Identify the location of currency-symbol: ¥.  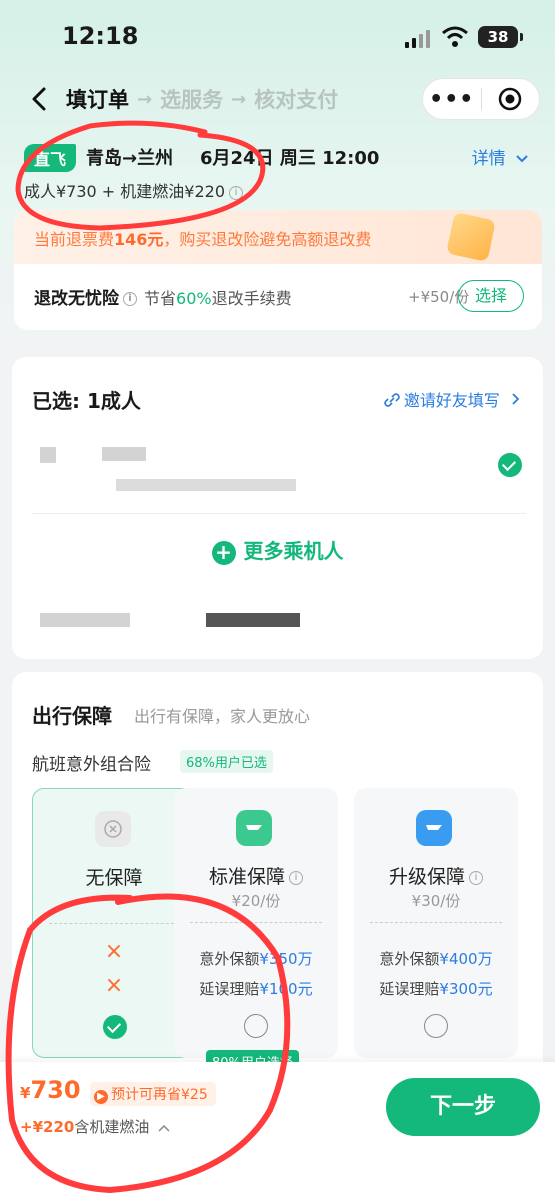
(25, 1093).